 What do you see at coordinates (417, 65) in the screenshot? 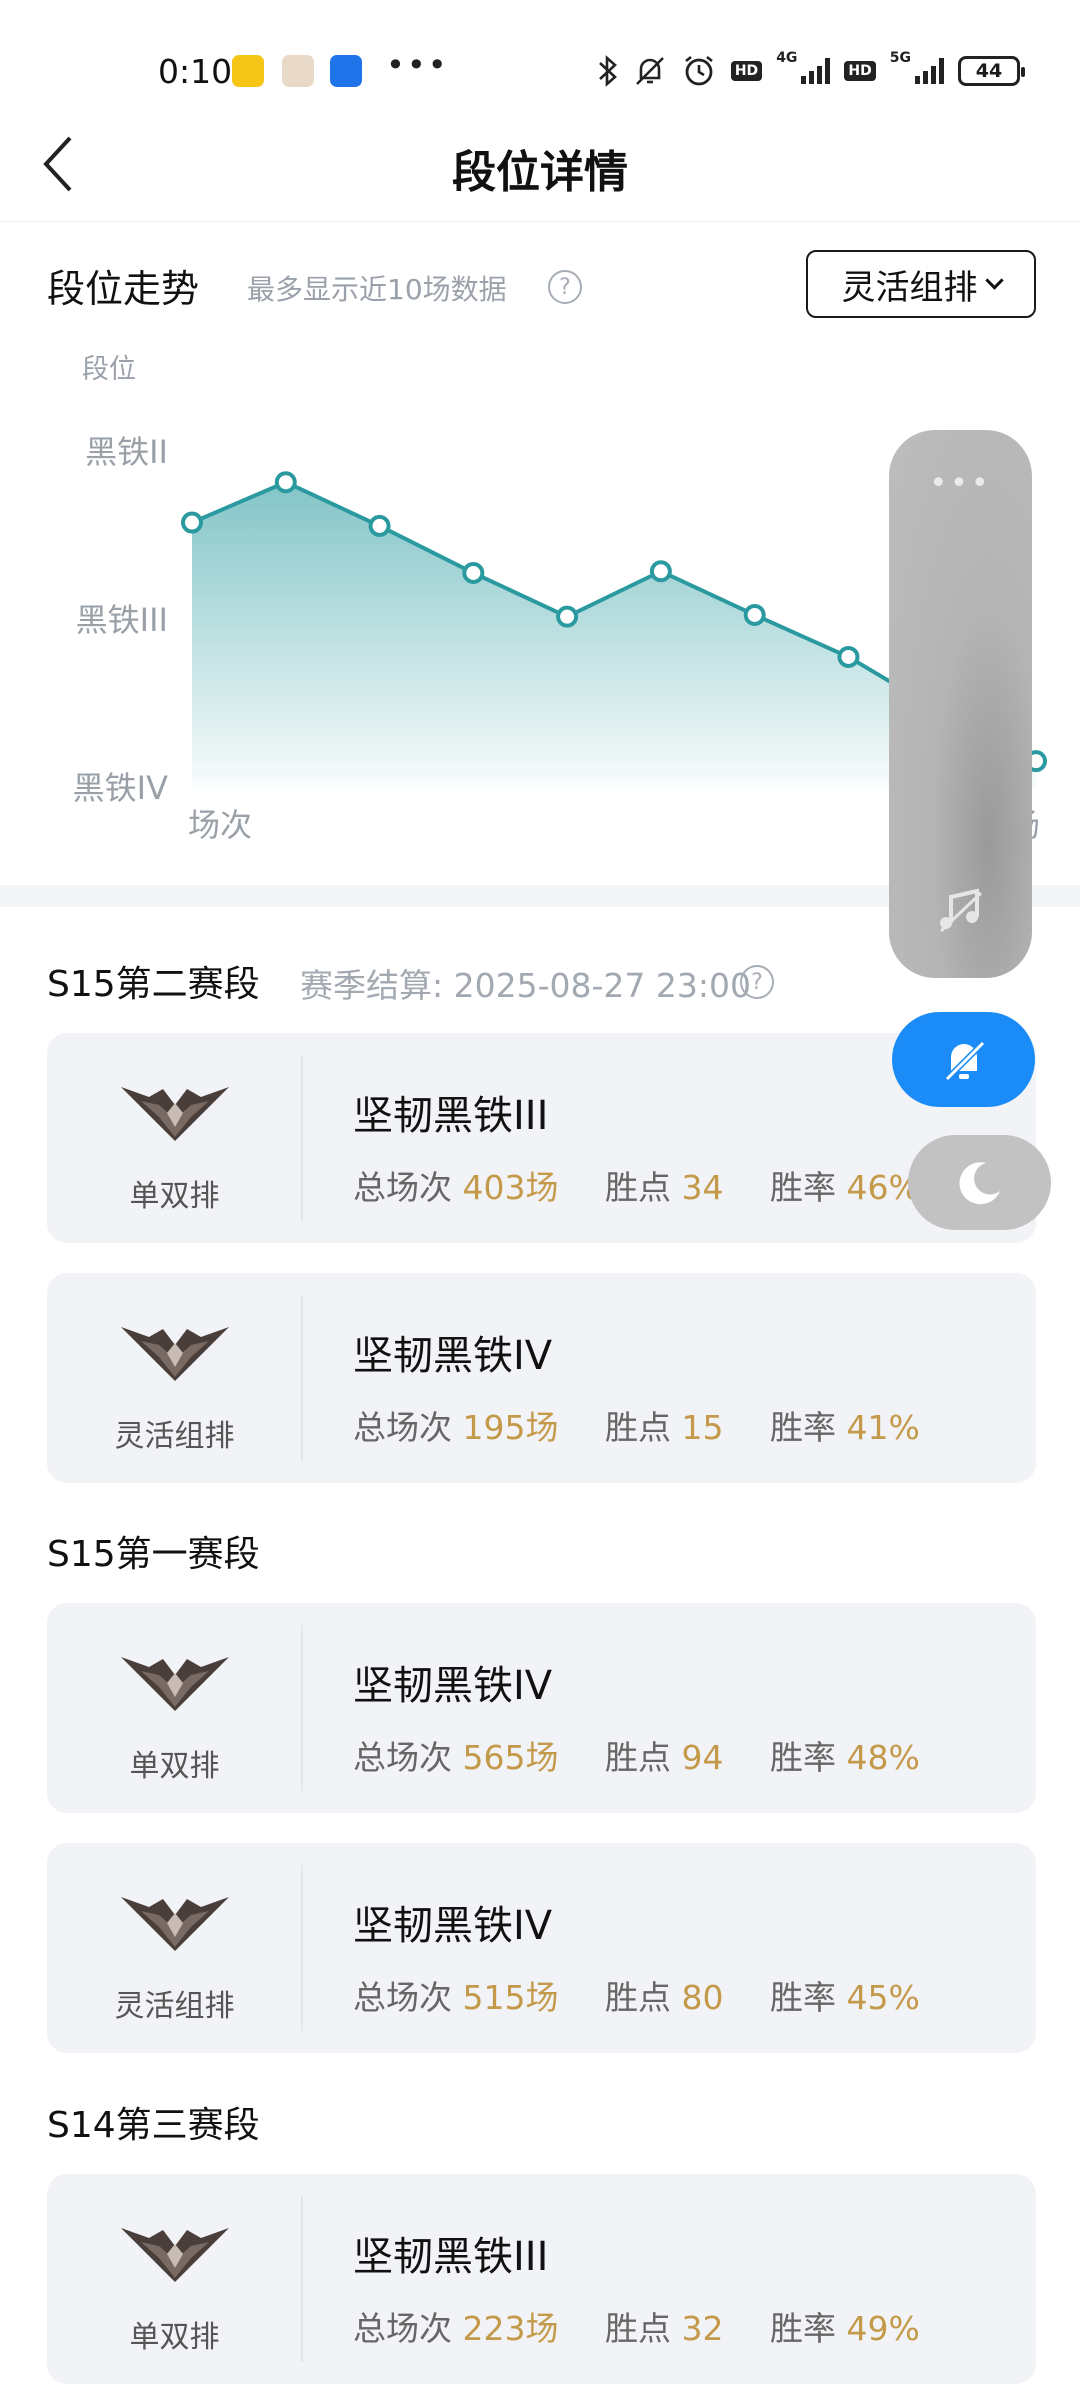
I see `more-notifications-icon: •••` at bounding box center [417, 65].